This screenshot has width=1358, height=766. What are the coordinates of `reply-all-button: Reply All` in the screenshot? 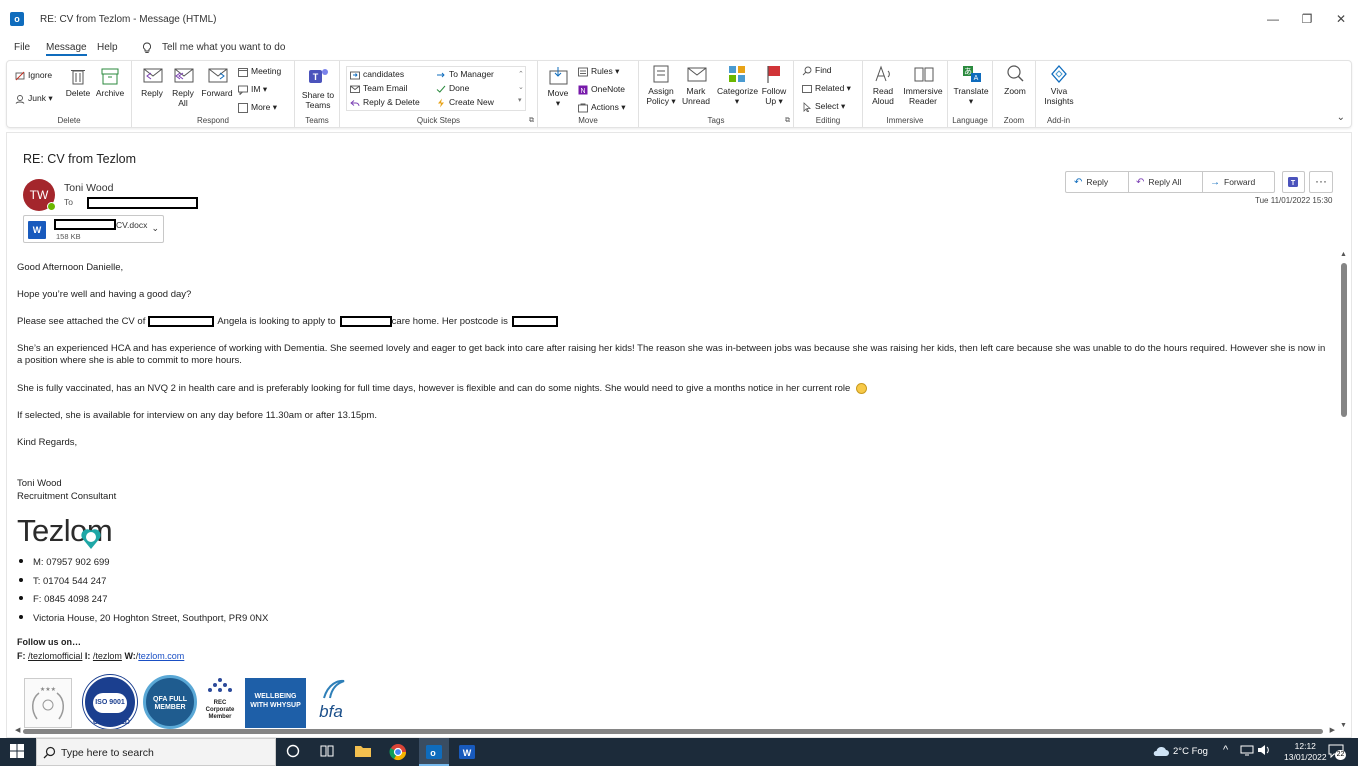 It's located at (183, 87).